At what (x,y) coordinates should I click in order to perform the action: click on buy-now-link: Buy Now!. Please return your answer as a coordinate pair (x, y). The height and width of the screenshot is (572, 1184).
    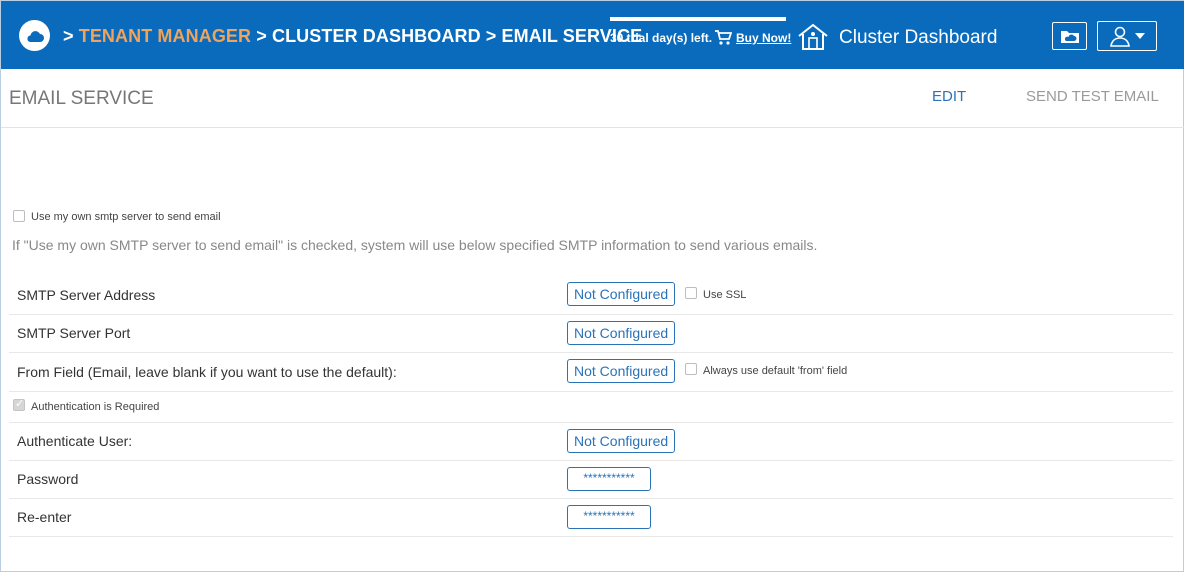
    Looking at the image, I should click on (763, 38).